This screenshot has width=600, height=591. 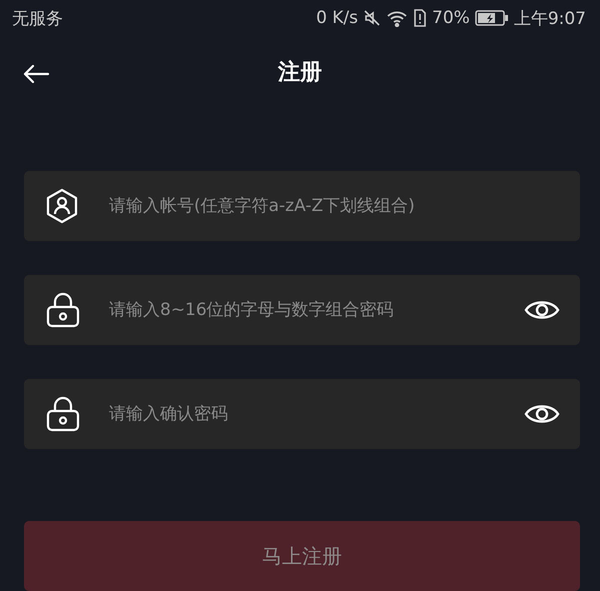 I want to click on back-arrow-icon, so click(x=36, y=74).